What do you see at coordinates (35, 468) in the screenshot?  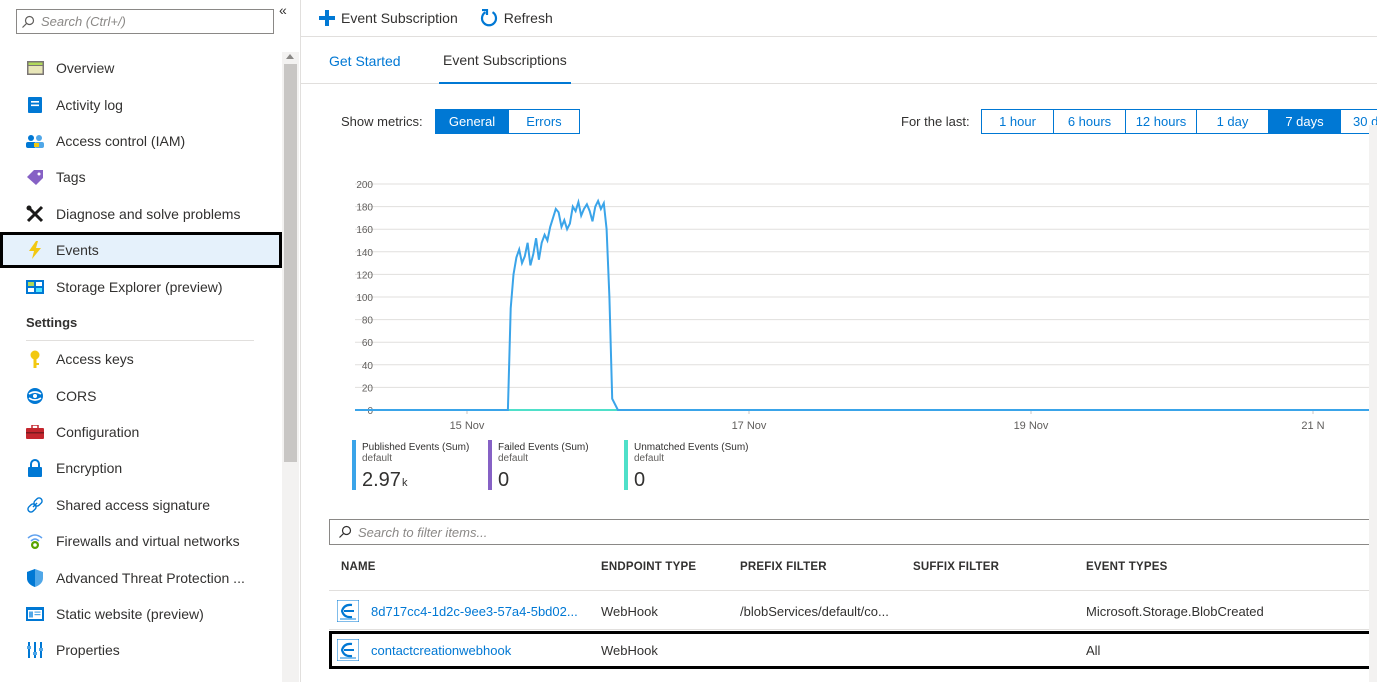 I see `lock-icon` at bounding box center [35, 468].